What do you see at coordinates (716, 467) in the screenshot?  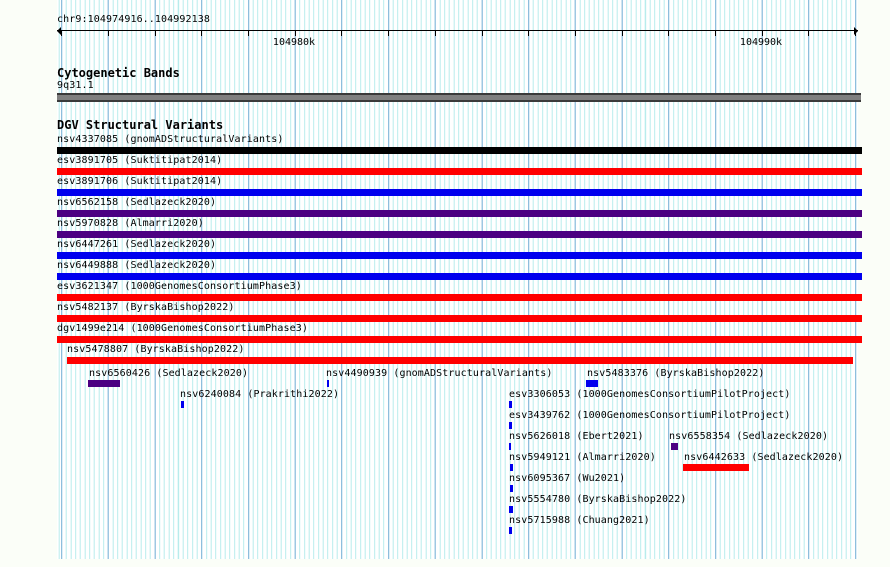 I see `variant-bar-nsv6442633` at bounding box center [716, 467].